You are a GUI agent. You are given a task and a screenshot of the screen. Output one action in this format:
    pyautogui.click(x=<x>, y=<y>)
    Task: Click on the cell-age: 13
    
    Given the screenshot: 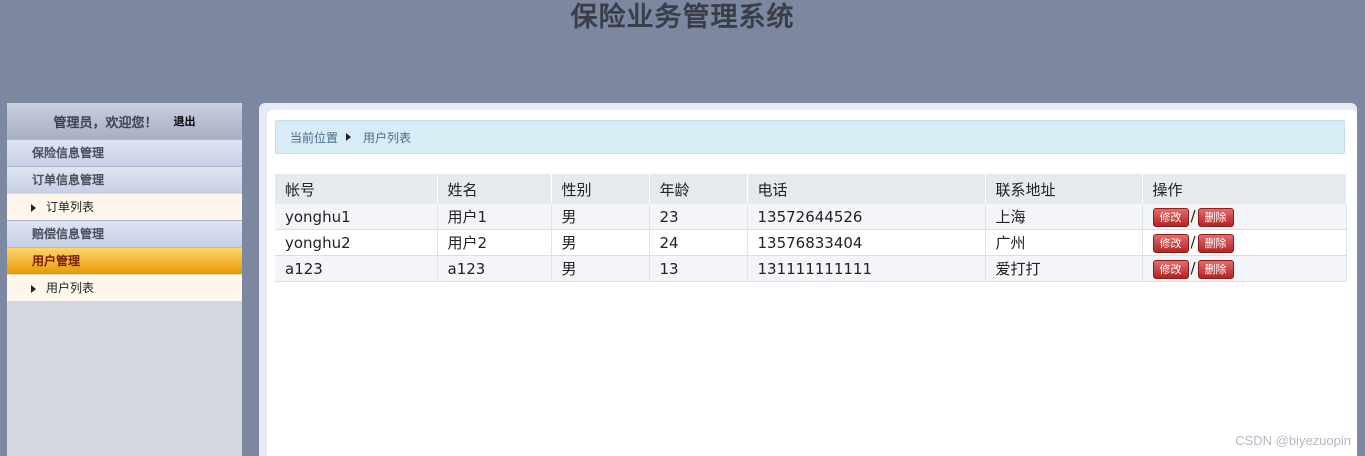 What is the action you would take?
    pyautogui.click(x=698, y=268)
    